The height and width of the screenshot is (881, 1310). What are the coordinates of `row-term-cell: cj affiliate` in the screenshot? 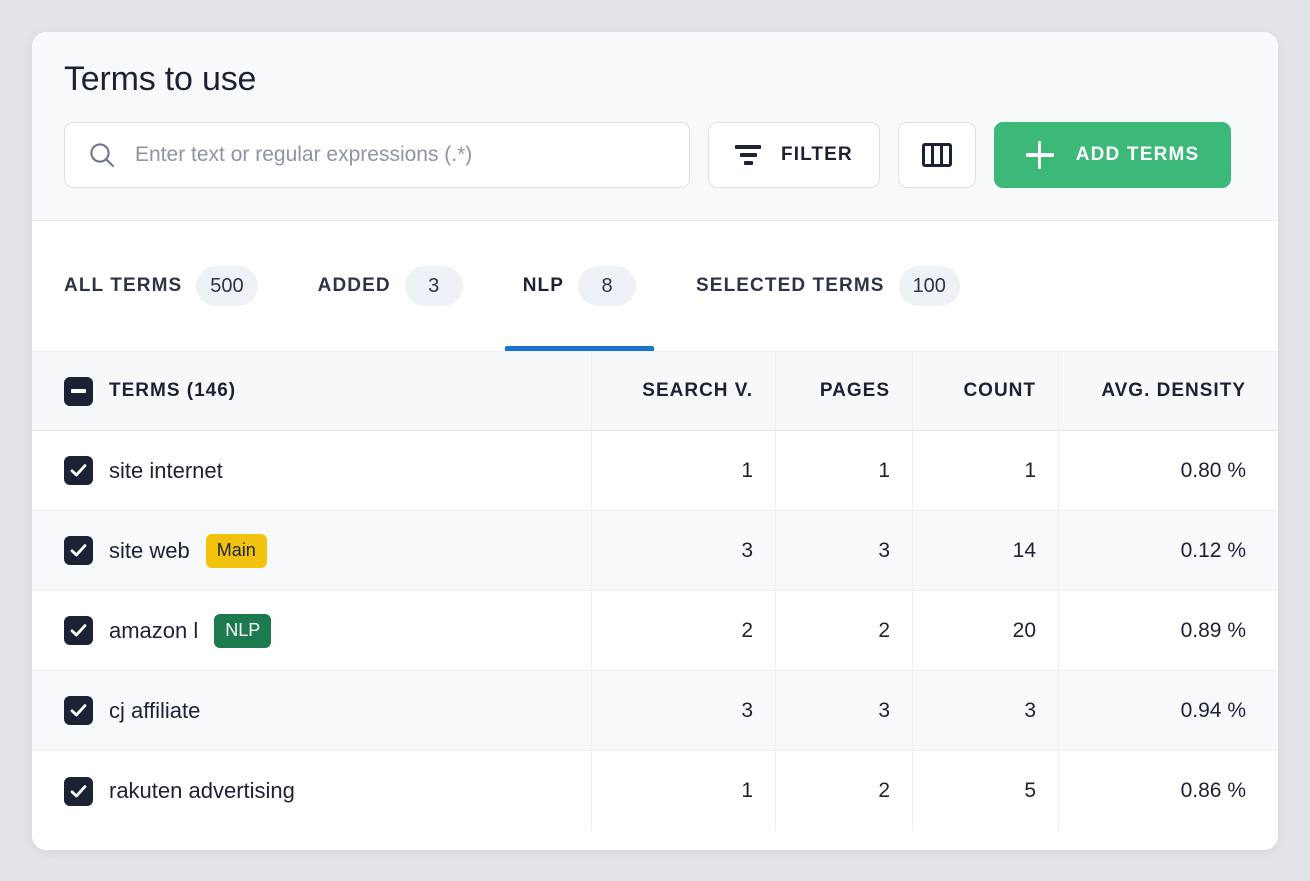 It's located at (311, 710).